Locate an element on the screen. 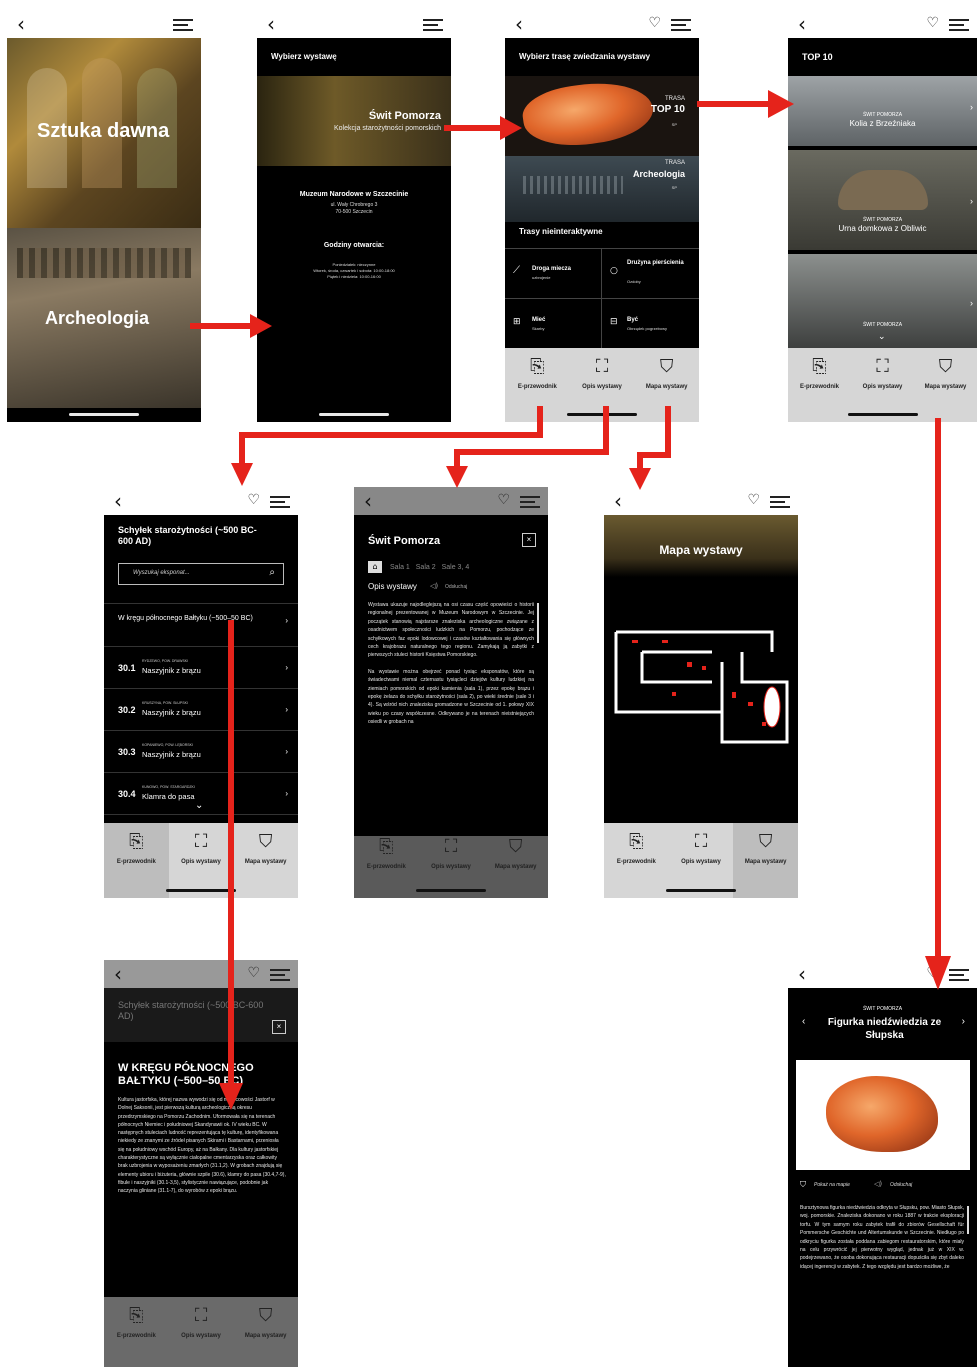 The height and width of the screenshot is (1367, 977). arrow-mapa-to-map is located at coordinates (654, 438).